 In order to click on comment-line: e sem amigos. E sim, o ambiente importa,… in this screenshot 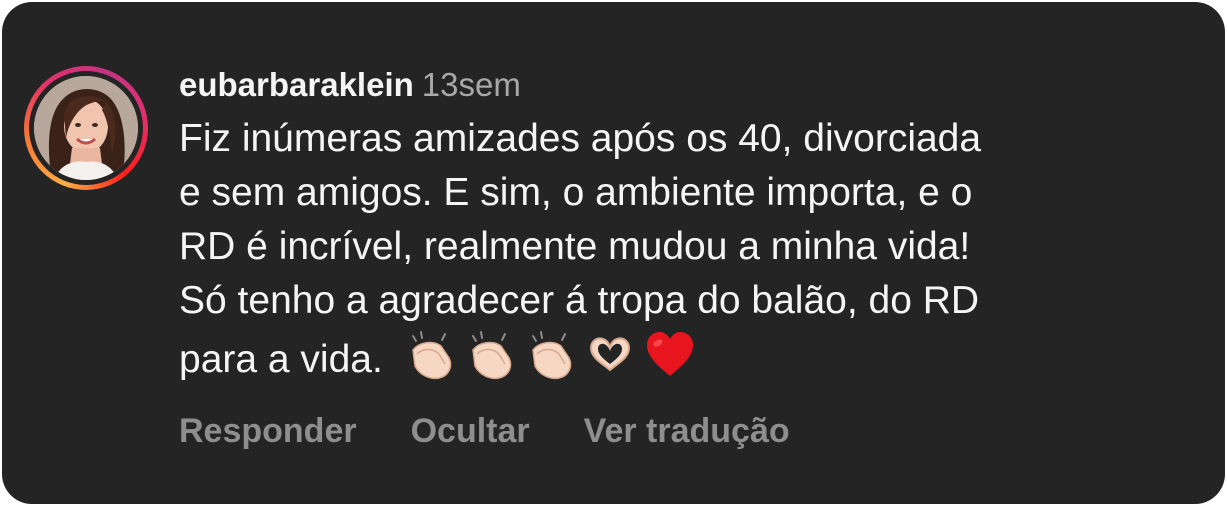, I will do `click(576, 192)`.